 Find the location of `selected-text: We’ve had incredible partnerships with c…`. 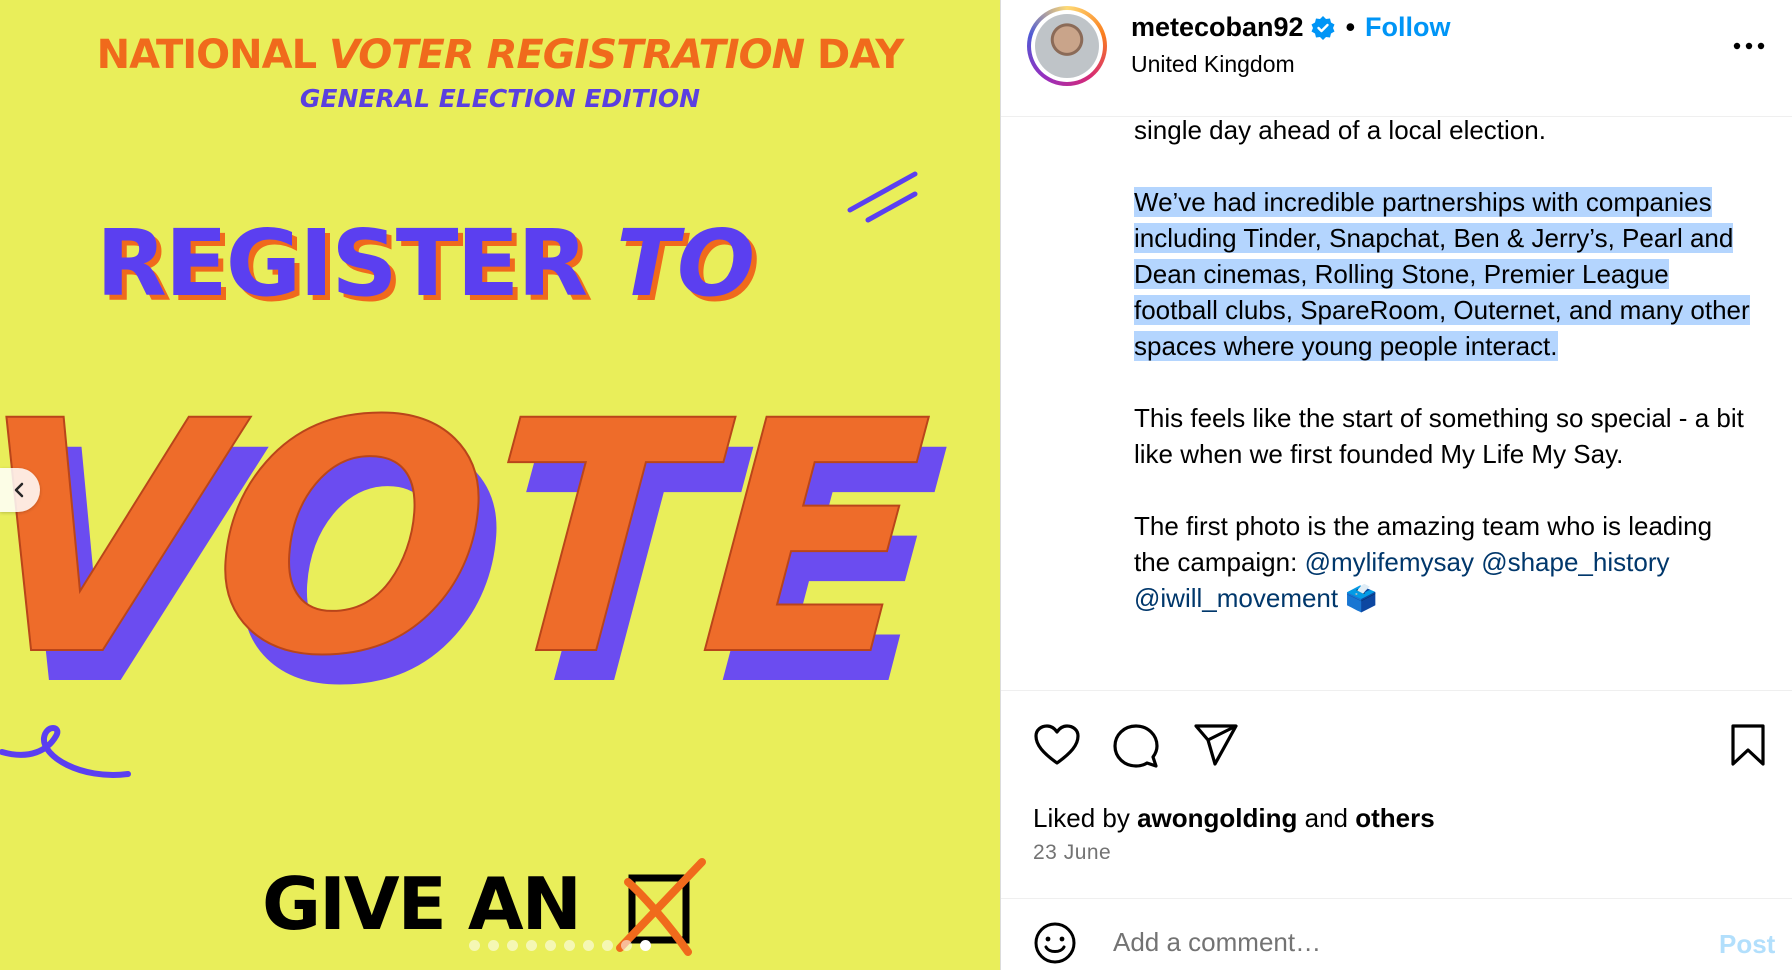

selected-text: We’ve had incredible partnerships with c… is located at coordinates (1442, 274).